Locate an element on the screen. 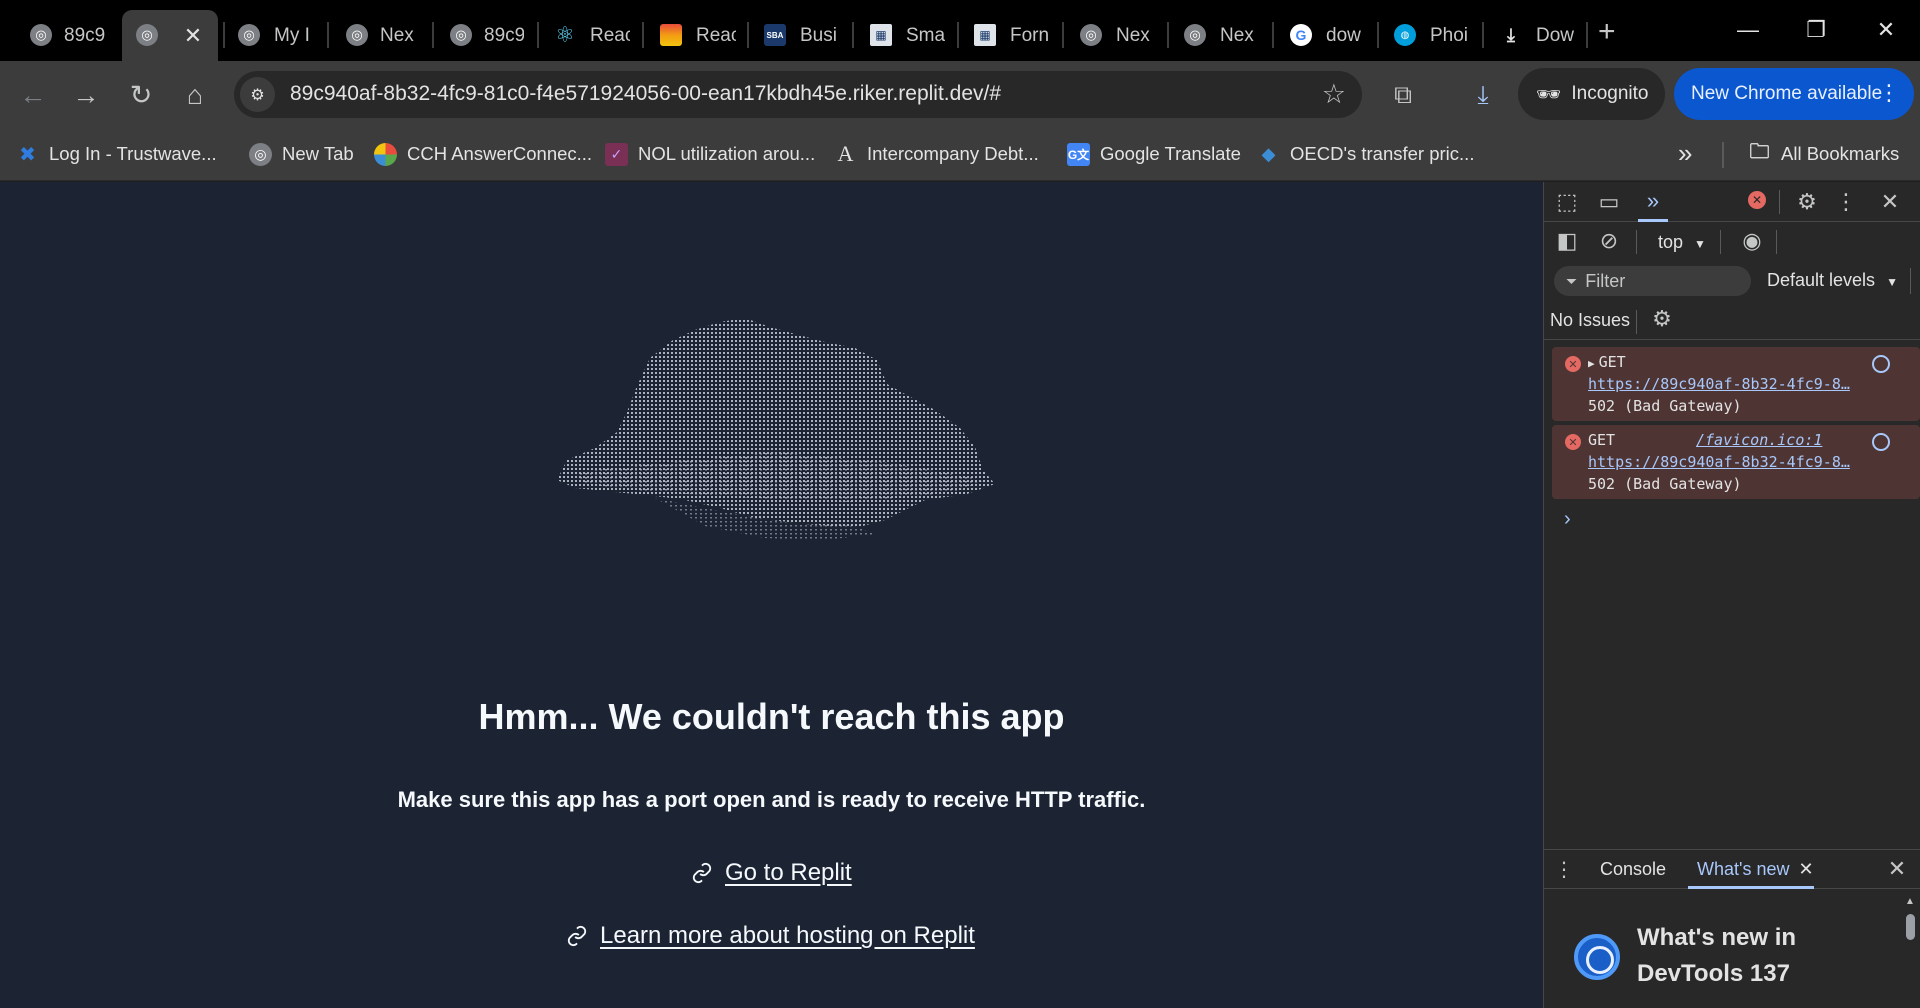 The width and height of the screenshot is (1920, 1008). scroll-up-arrow-icon: ▲ is located at coordinates (1910, 901).